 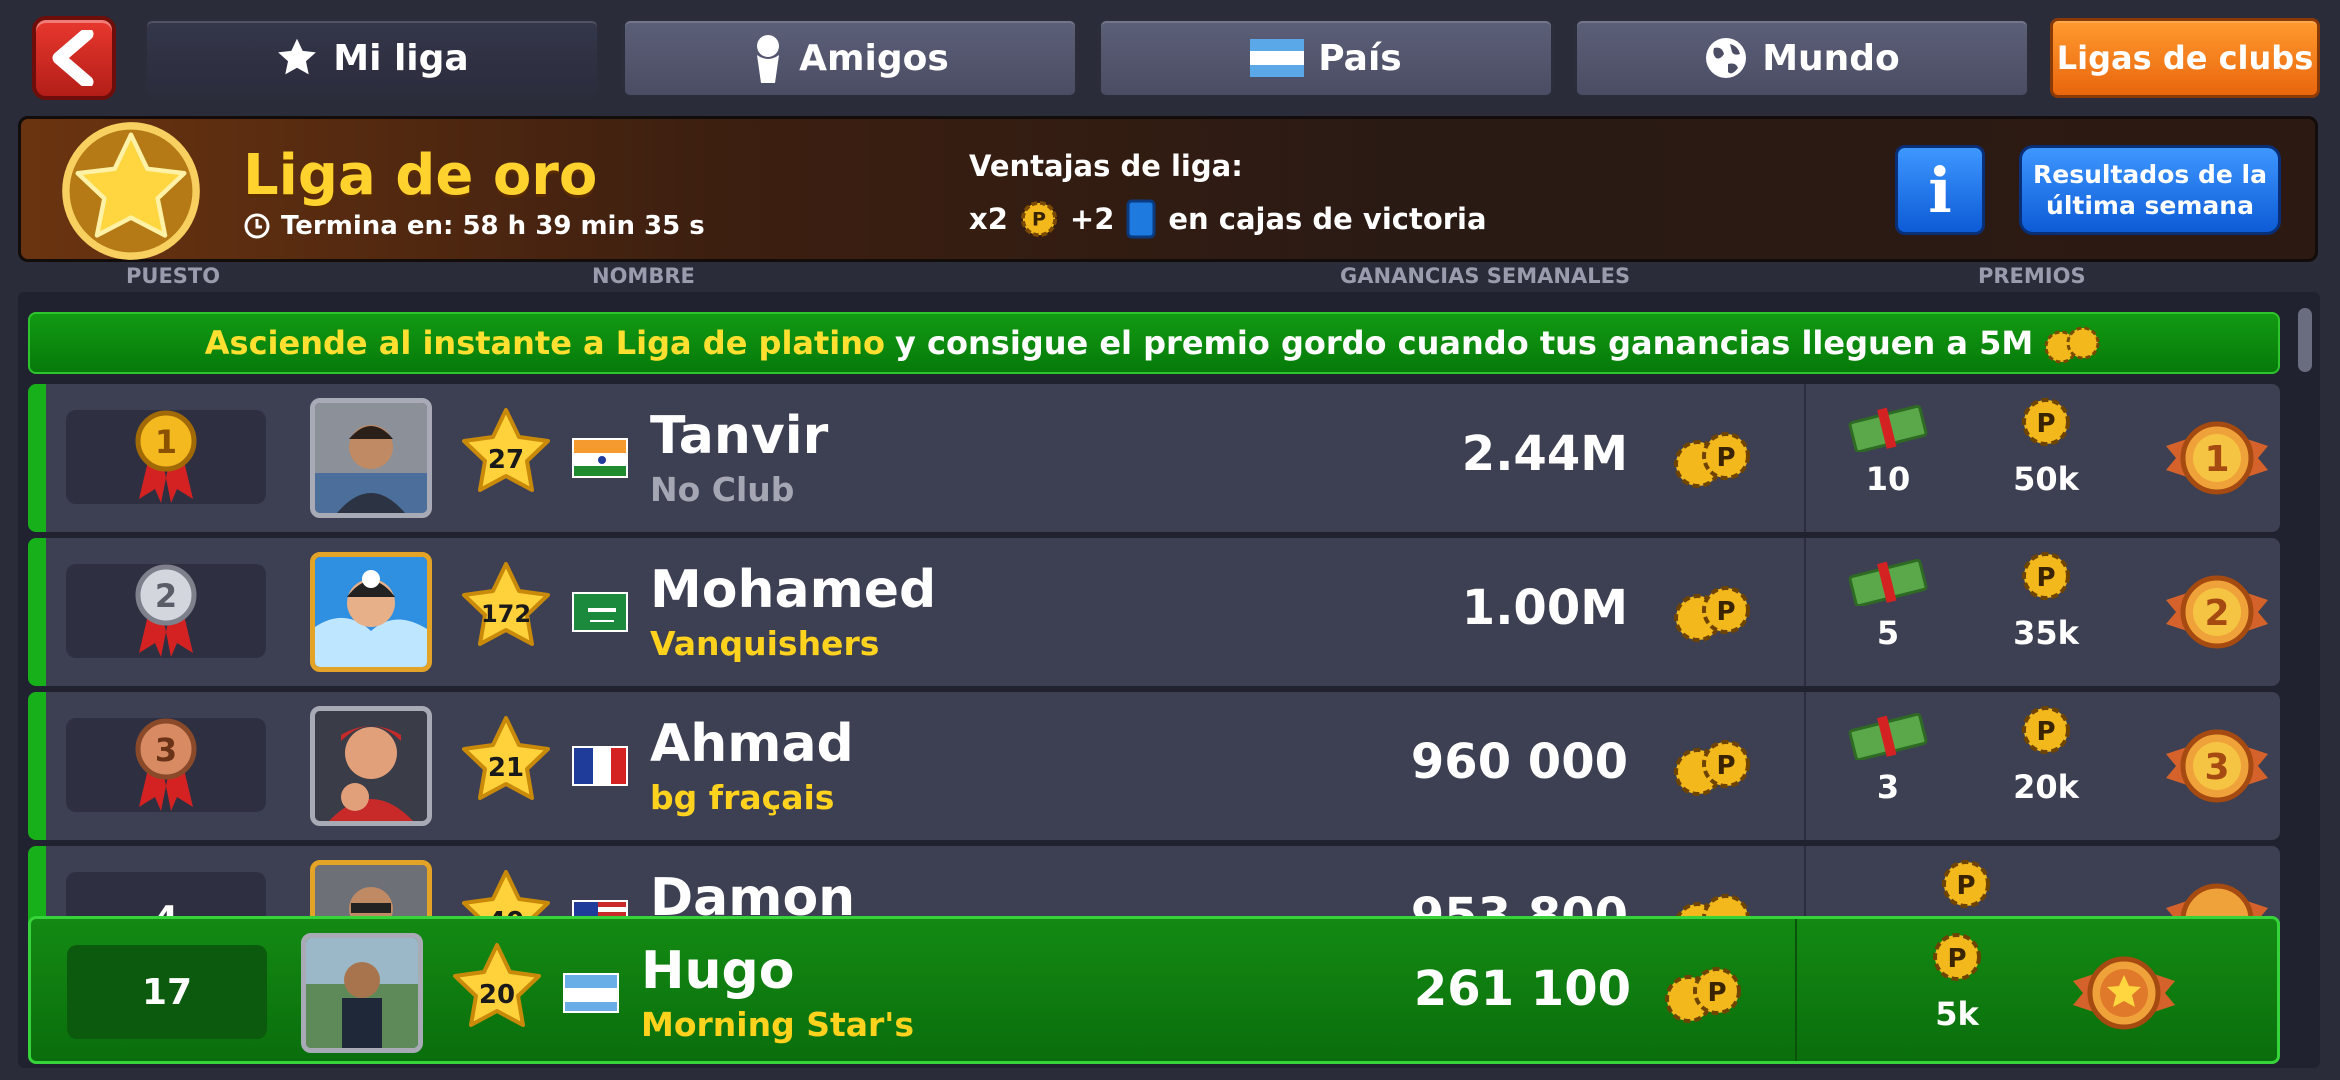 I want to click on weekly-earnings: 261 100, so click(x=1522, y=989).